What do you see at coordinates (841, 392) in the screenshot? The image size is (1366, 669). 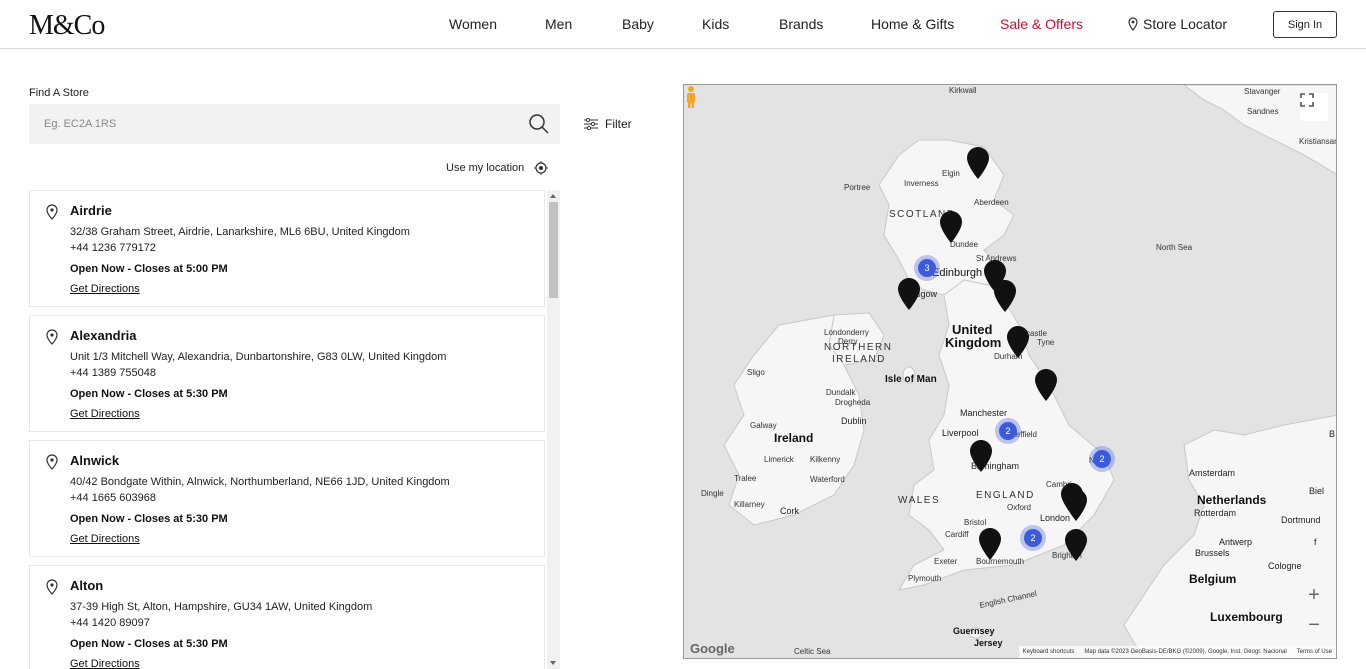 I see `map-label: Dundalk` at bounding box center [841, 392].